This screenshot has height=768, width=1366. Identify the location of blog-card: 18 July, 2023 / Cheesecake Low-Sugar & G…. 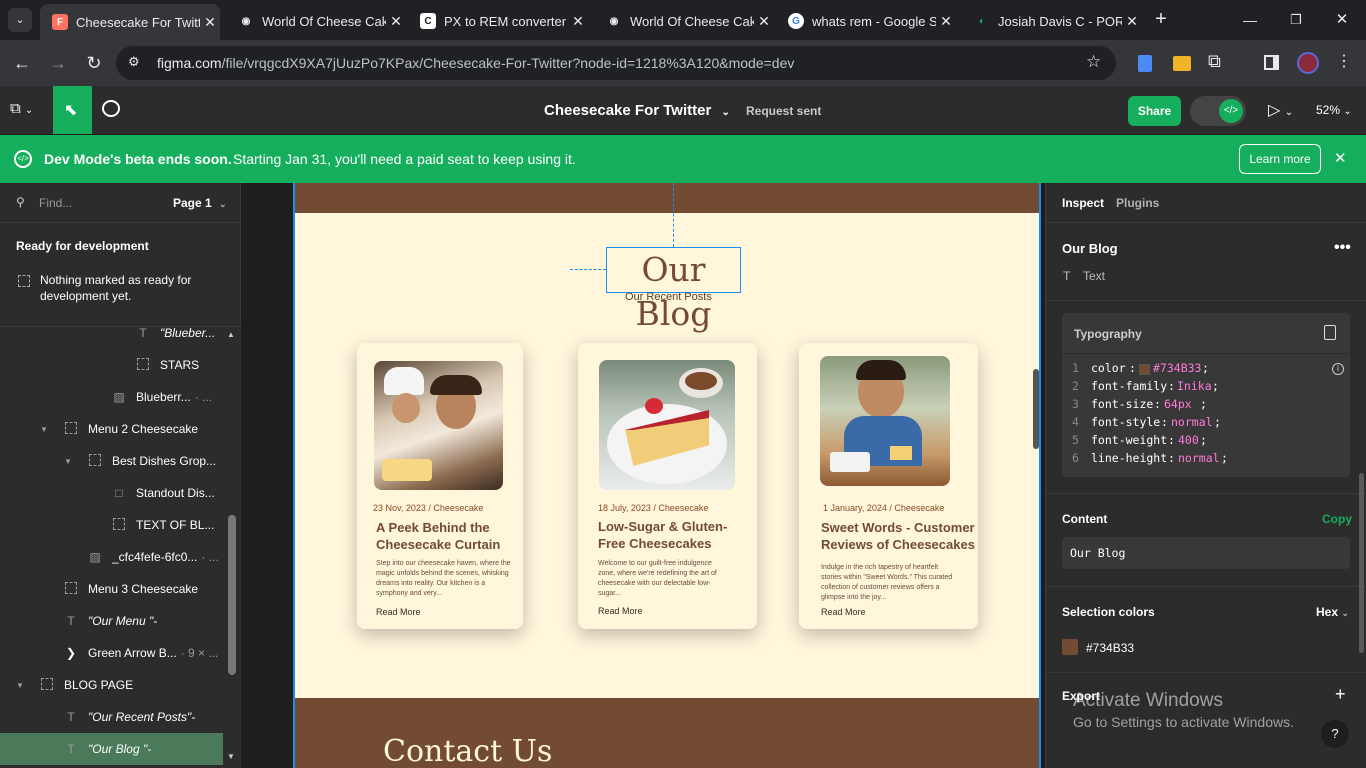
(667, 486).